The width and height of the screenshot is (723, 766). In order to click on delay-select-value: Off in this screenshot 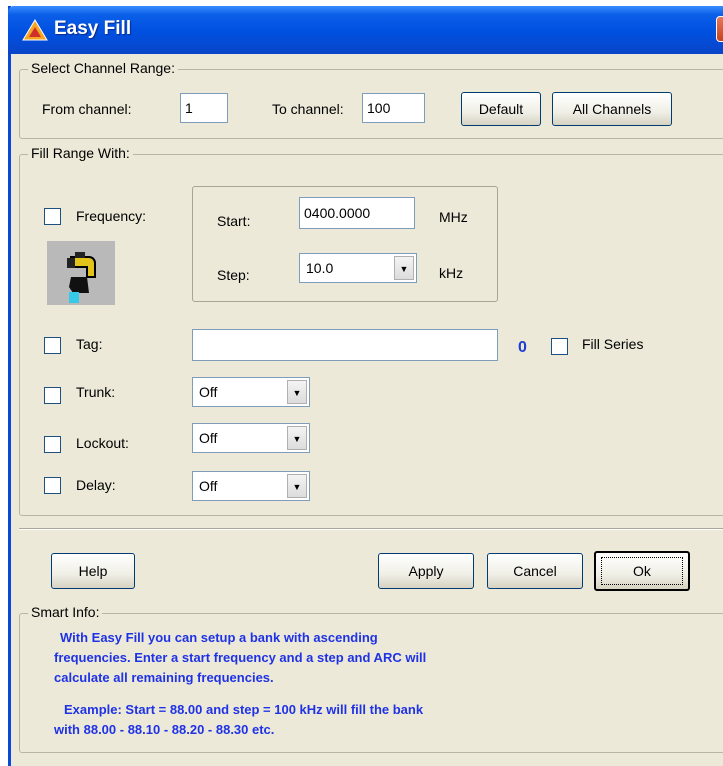, I will do `click(208, 486)`.